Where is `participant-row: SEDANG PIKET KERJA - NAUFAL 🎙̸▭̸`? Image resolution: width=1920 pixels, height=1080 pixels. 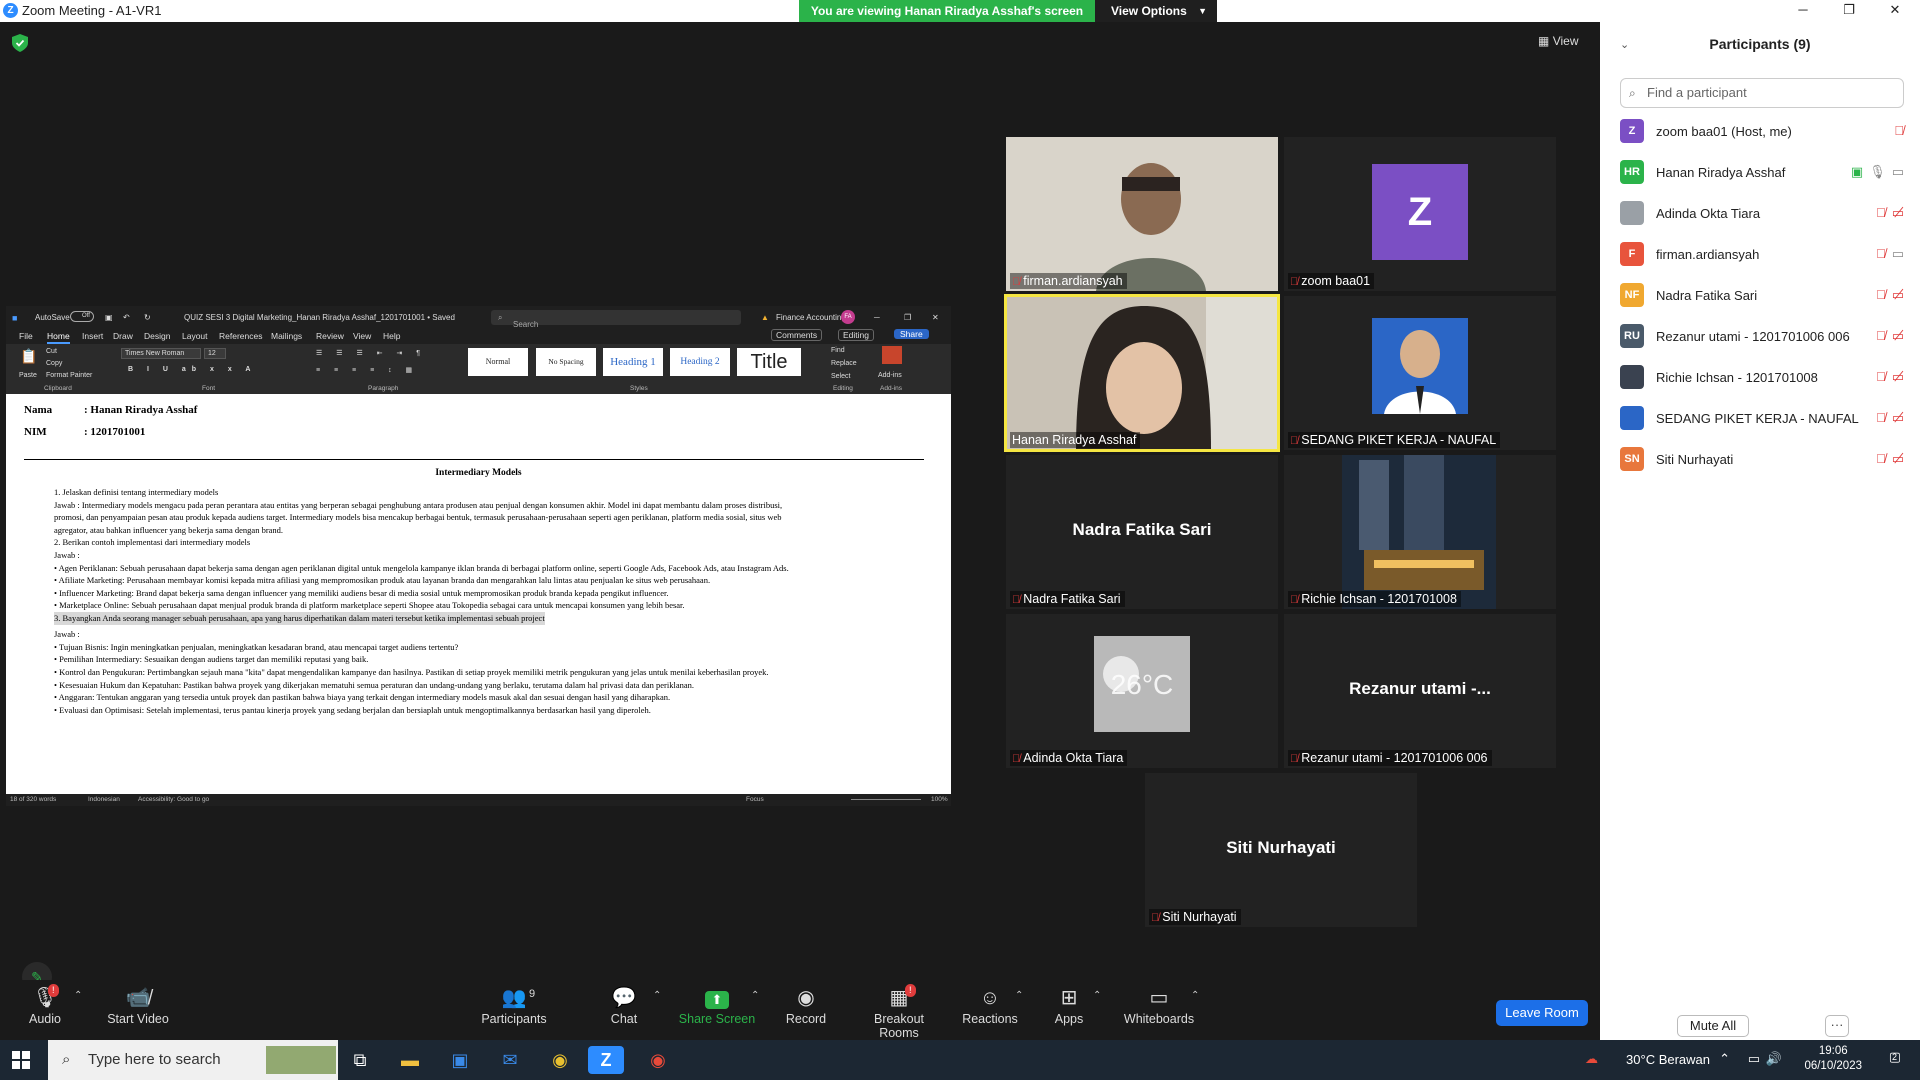
participant-row: SEDANG PIKET KERJA - NAUFAL 🎙̸▭̸ is located at coordinates (1765, 418).